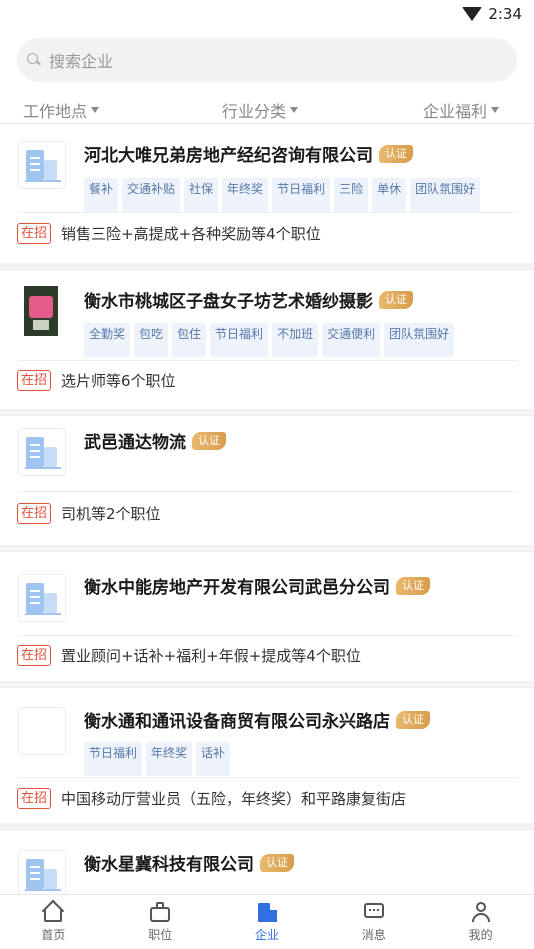  Describe the element at coordinates (228, 156) in the screenshot. I see `company-name: 河北大唯兄弟房地产经纪咨询有限公司` at that location.